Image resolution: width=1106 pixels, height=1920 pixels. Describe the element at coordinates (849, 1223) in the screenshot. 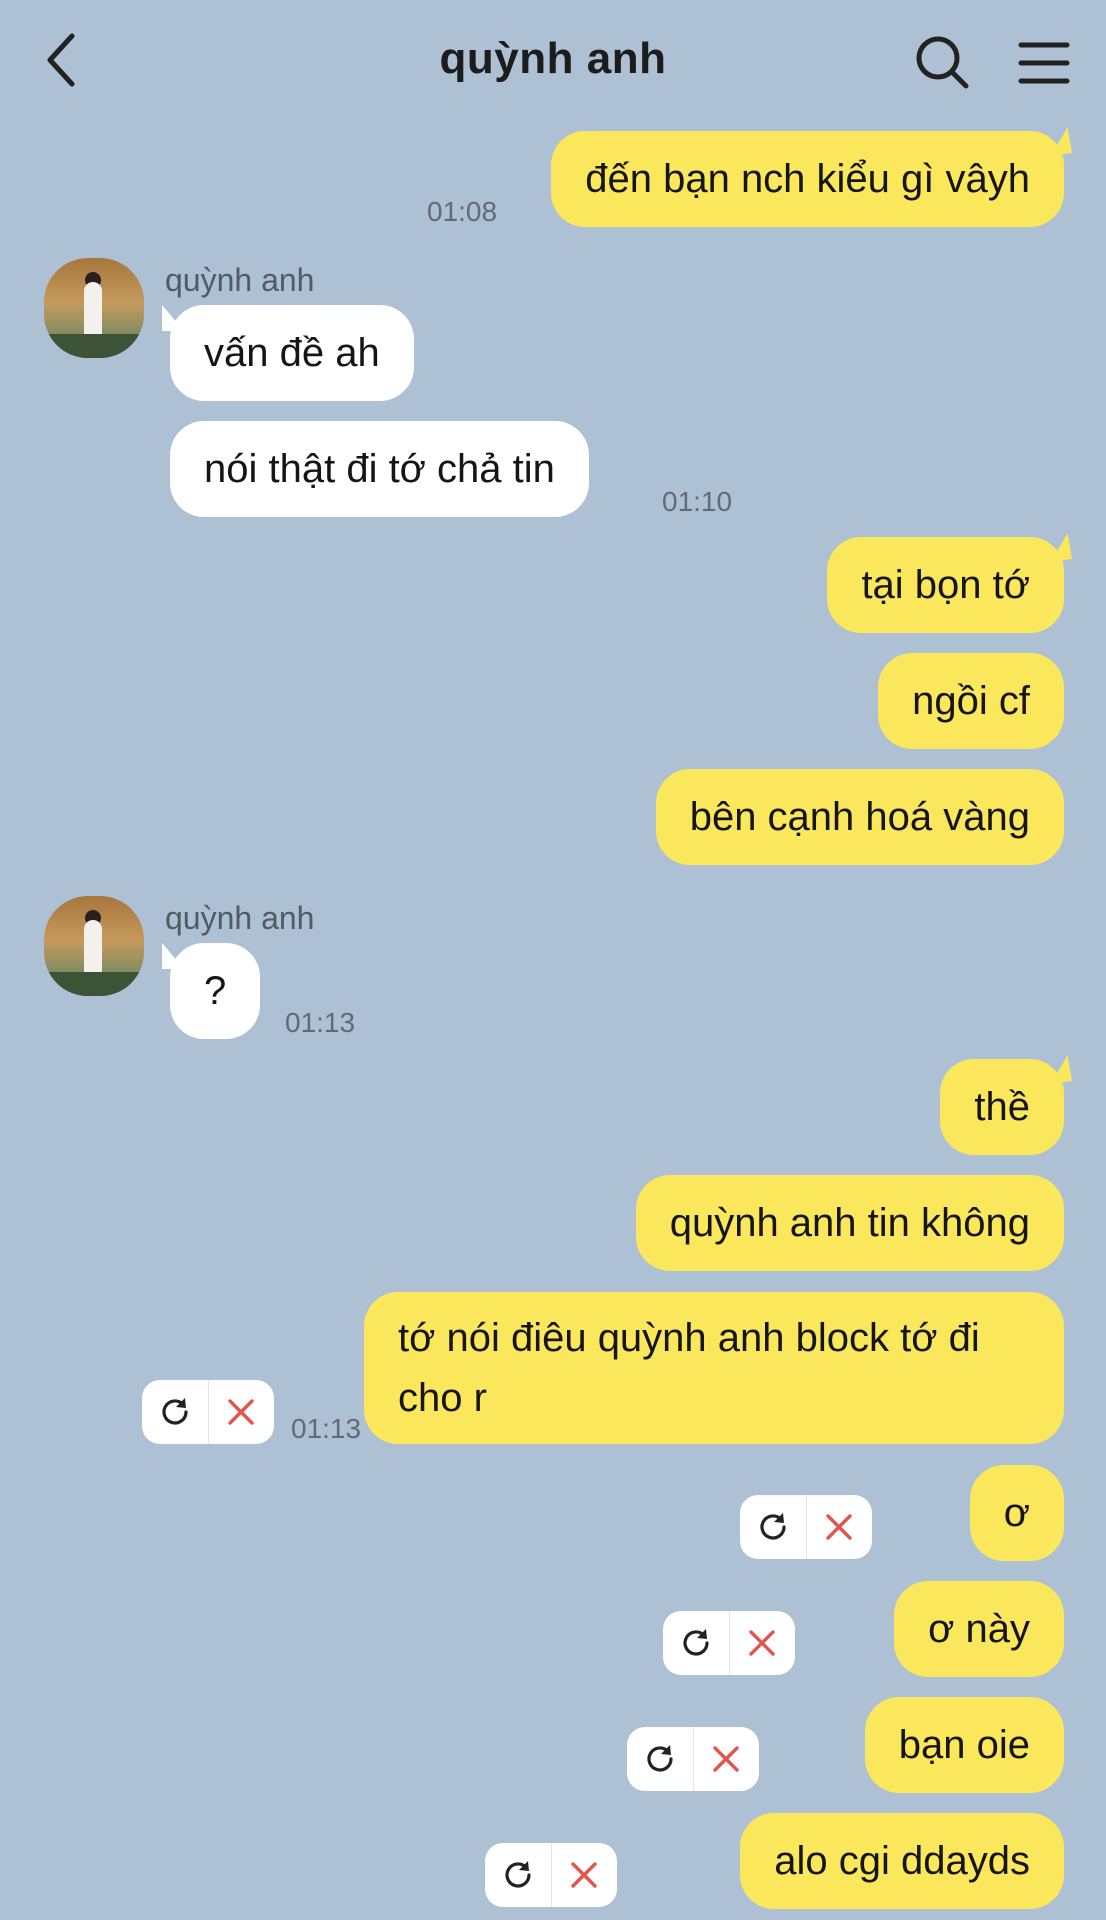

I see `outgoing-message: quỳnh anh tin không` at that location.